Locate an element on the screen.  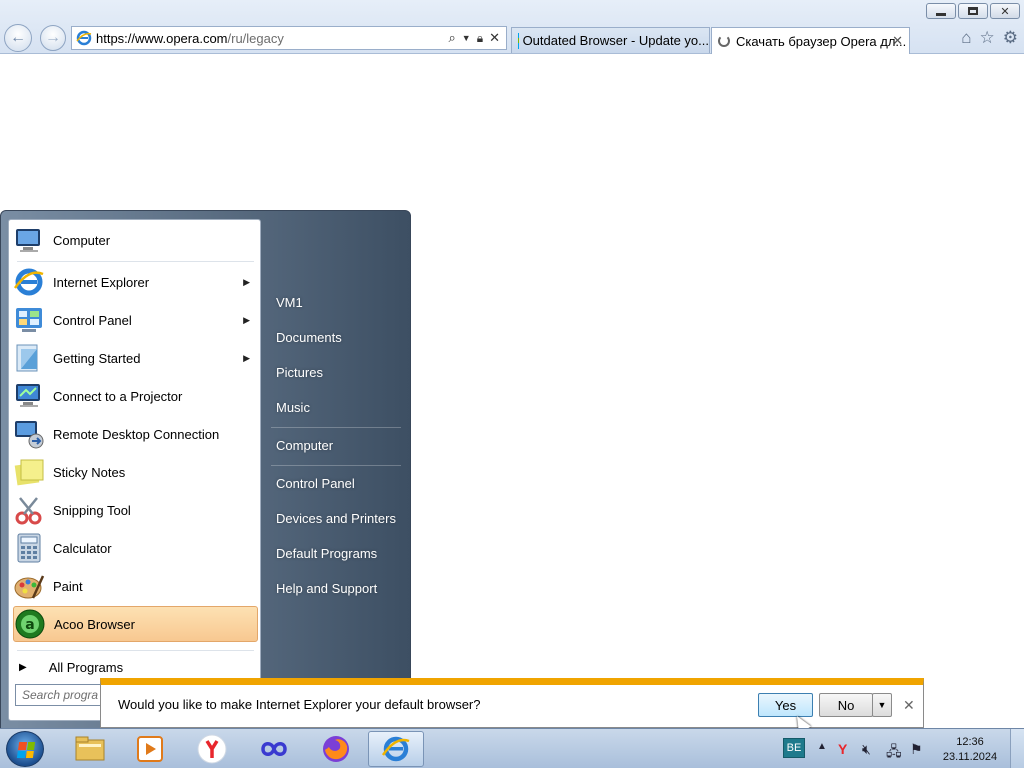
start-item-label: Acoo Browser is located at coordinates (94, 624).